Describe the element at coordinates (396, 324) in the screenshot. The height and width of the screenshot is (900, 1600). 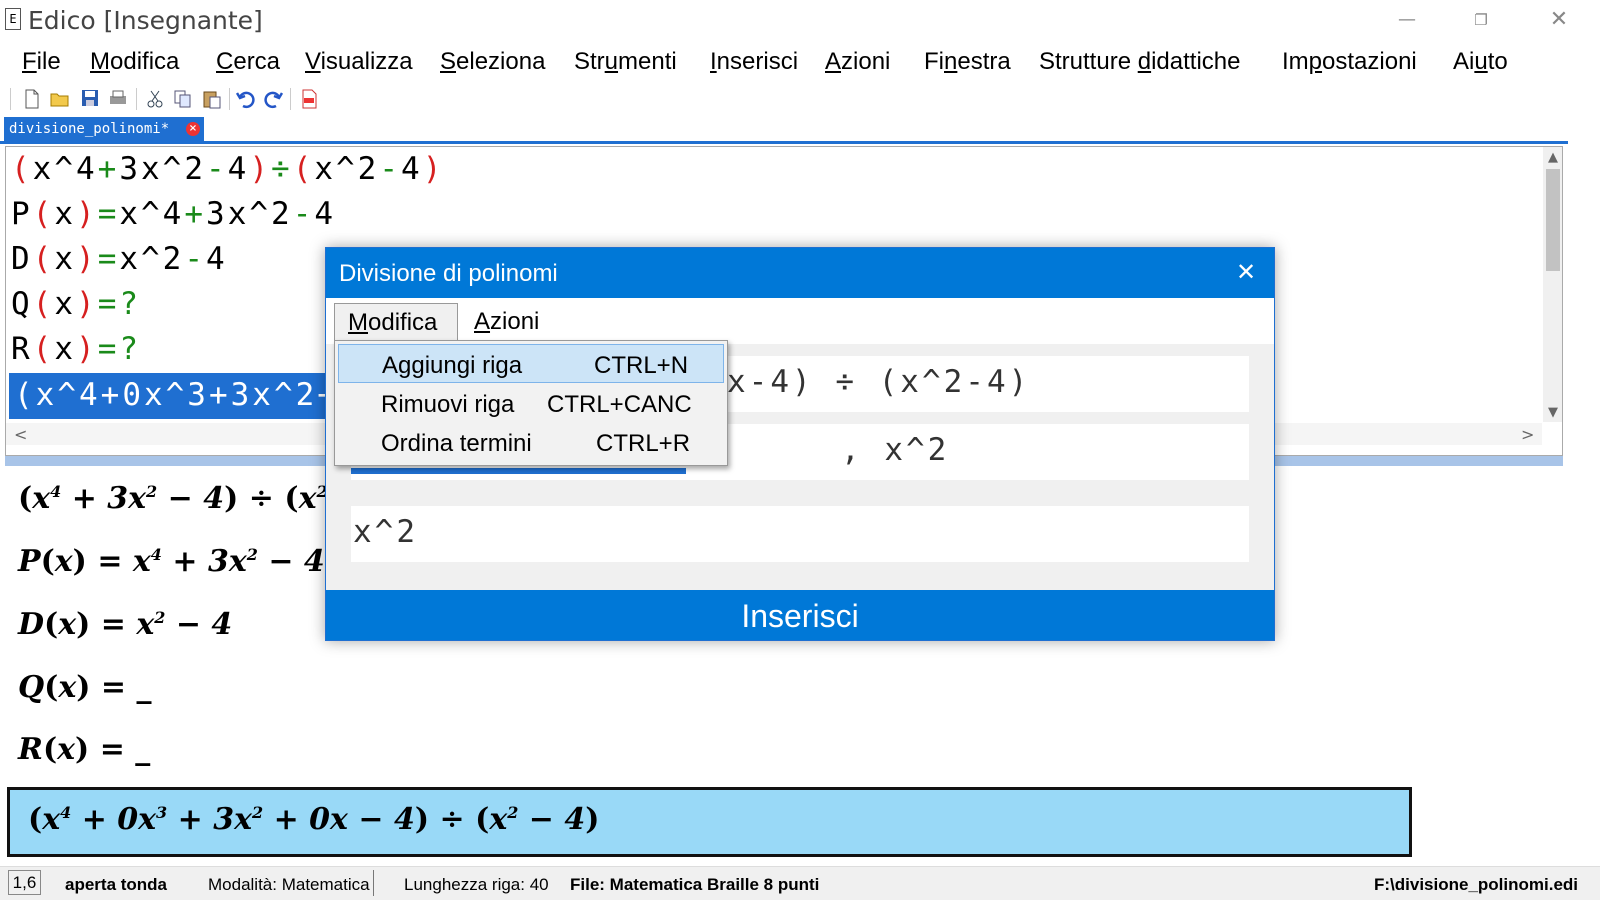
I see `dialog-menu-modifica: Modifica` at that location.